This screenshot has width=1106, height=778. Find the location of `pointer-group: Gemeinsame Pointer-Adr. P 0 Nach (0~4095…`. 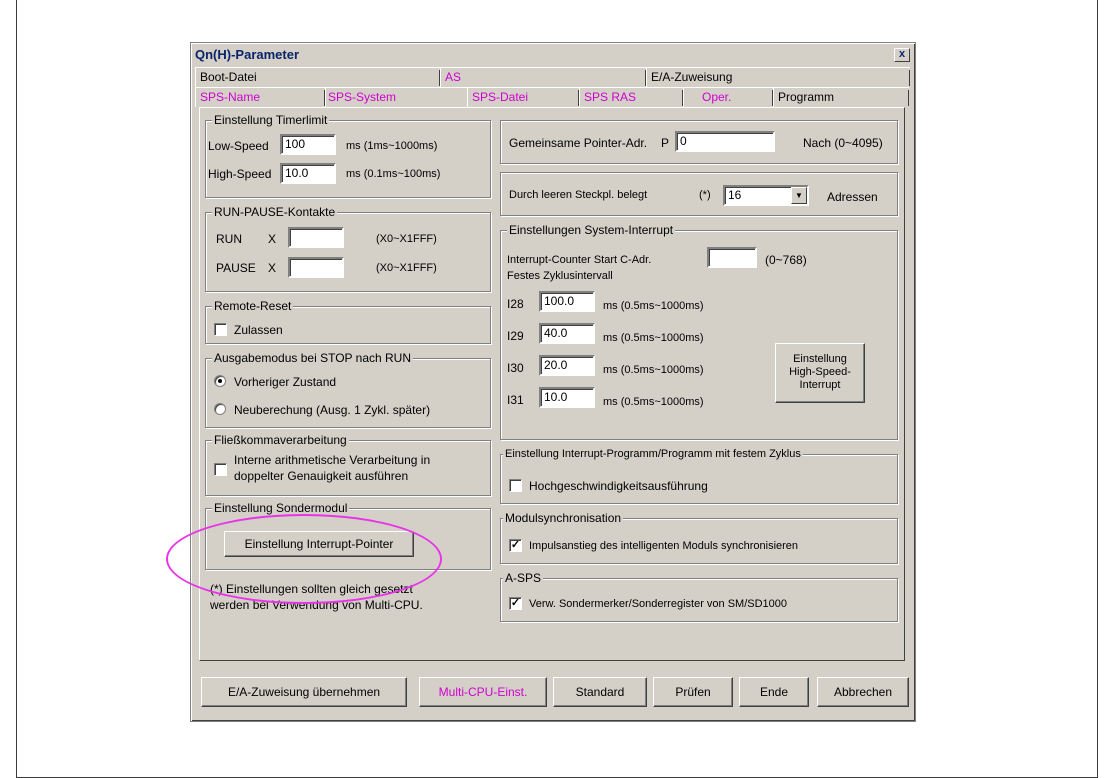

pointer-group: Gemeinsame Pointer-Adr. P 0 Nach (0~4095… is located at coordinates (699, 142).